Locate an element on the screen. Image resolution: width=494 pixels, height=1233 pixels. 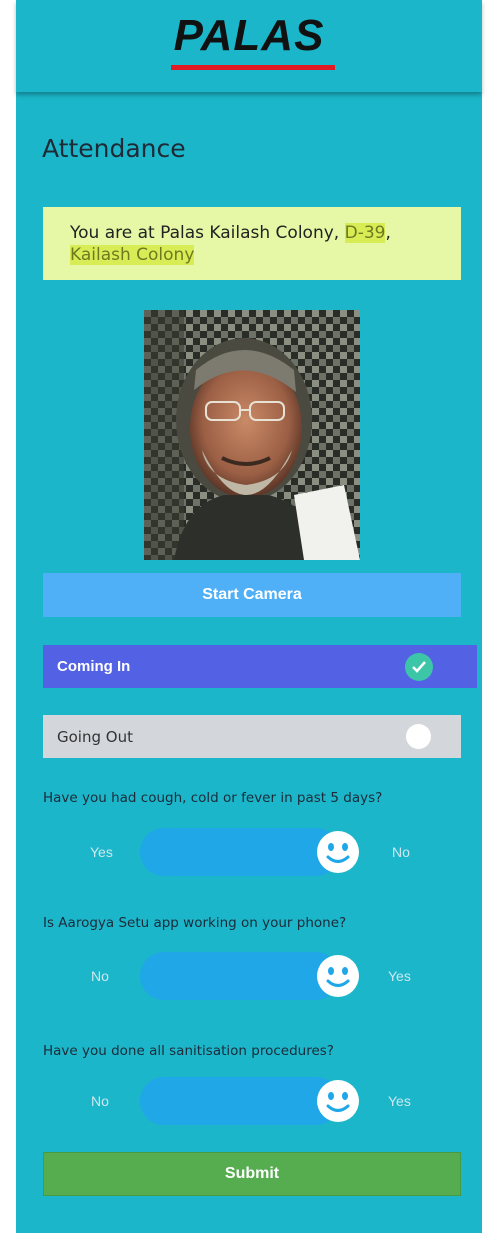
palas-logo: PALAS is located at coordinates (249, 35).